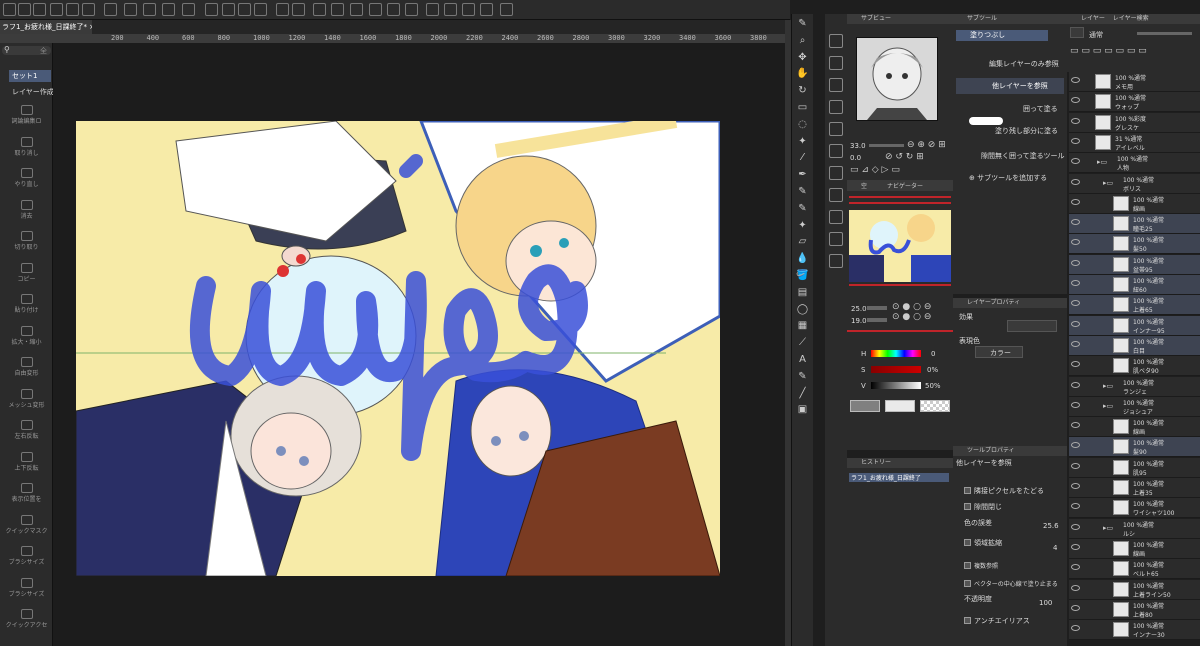  Describe the element at coordinates (26, 493) in the screenshot. I see `quick-access-item: 表示位置を` at that location.